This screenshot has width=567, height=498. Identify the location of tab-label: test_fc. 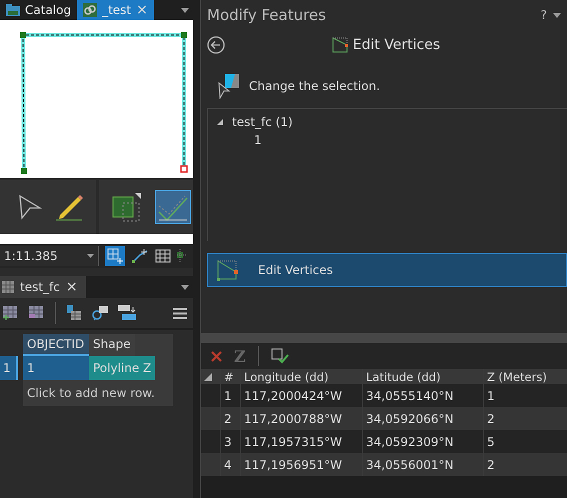
(40, 287).